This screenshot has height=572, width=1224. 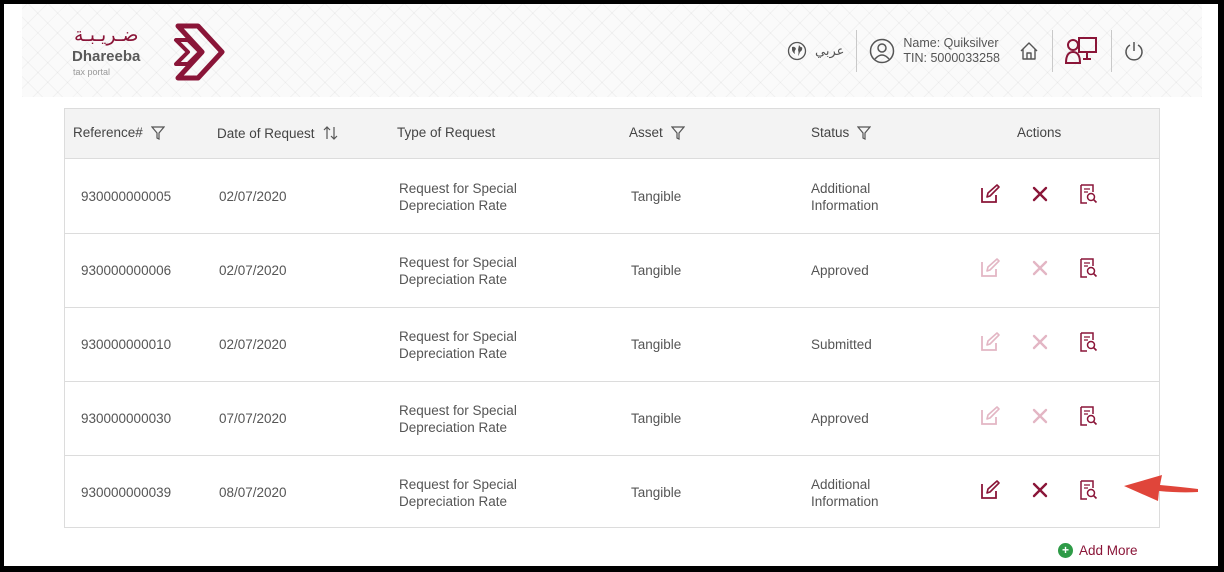 I want to click on cell-reference: 930000000030, so click(x=126, y=418).